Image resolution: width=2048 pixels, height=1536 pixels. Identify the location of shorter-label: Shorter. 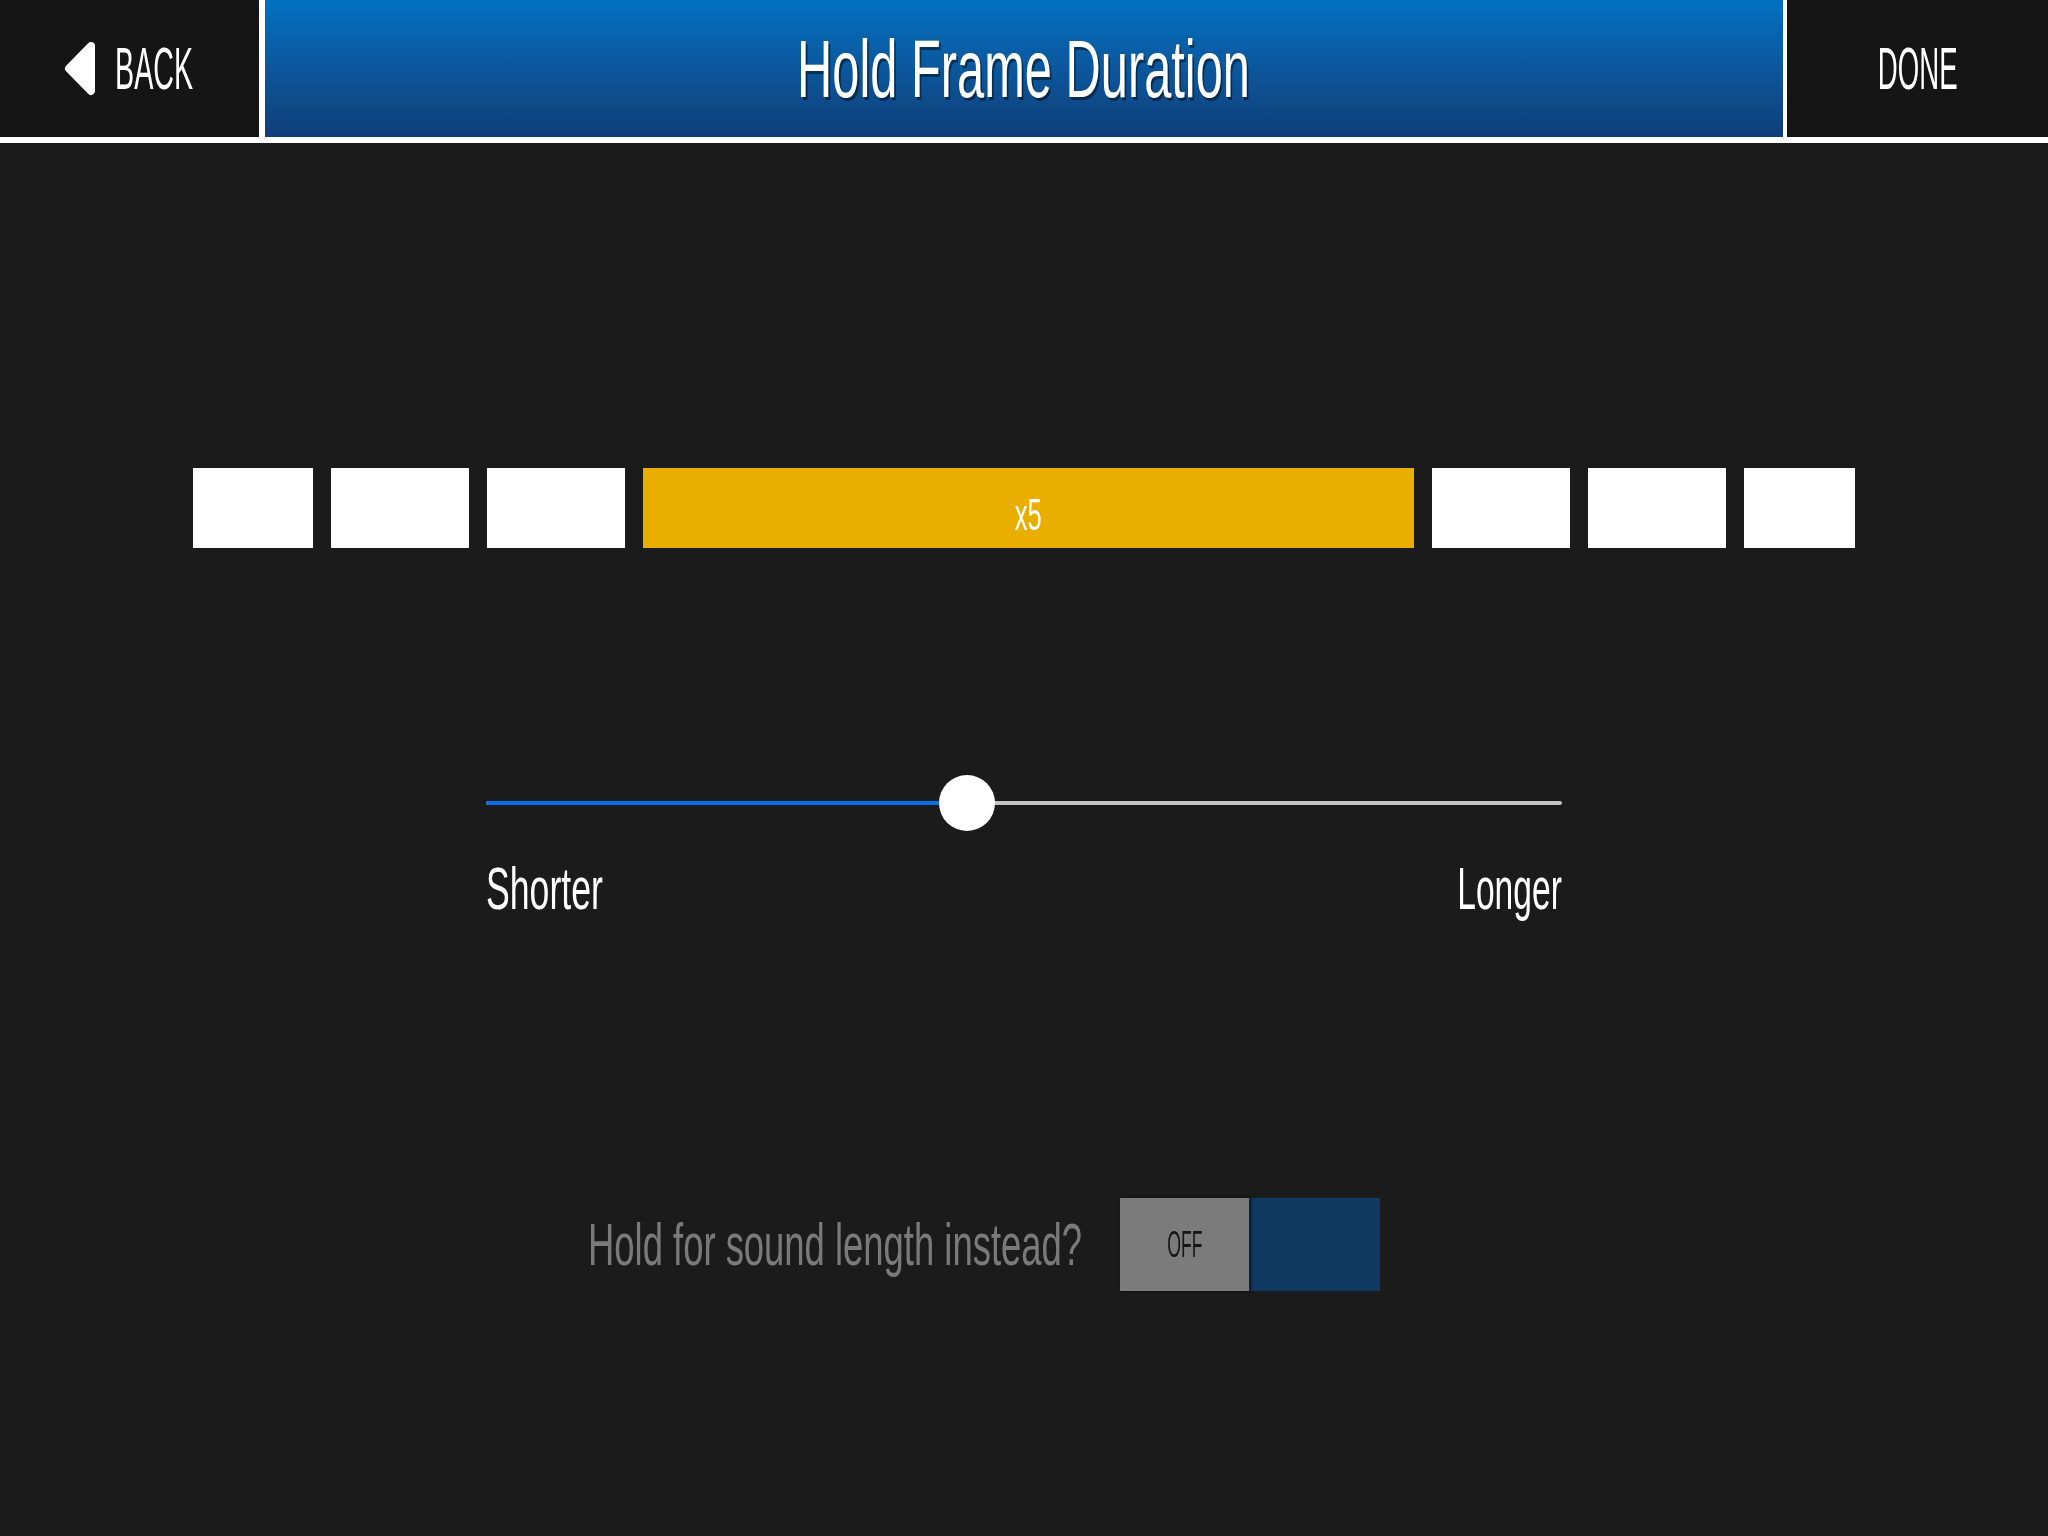
(544, 889).